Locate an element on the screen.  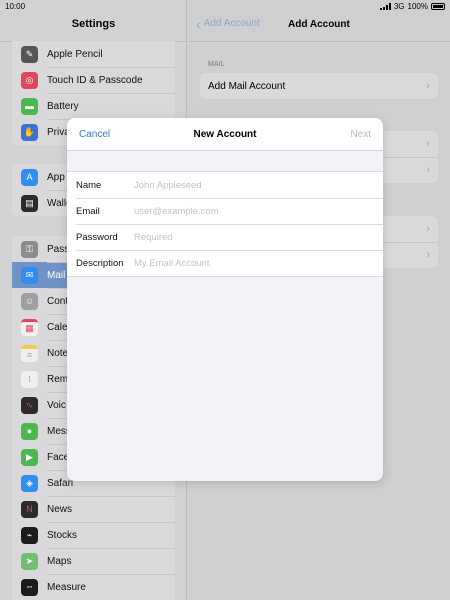
back-label: Add Account is located at coordinates (231, 23).